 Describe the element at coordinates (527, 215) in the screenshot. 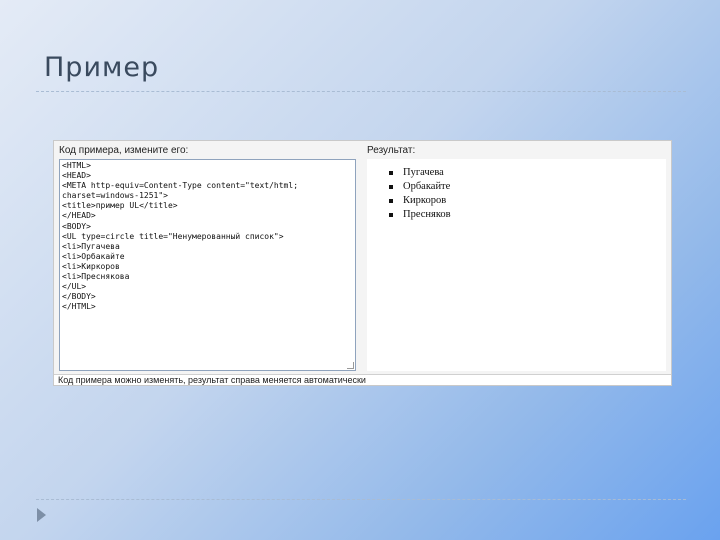

I see `list-item: Пресняков` at that location.